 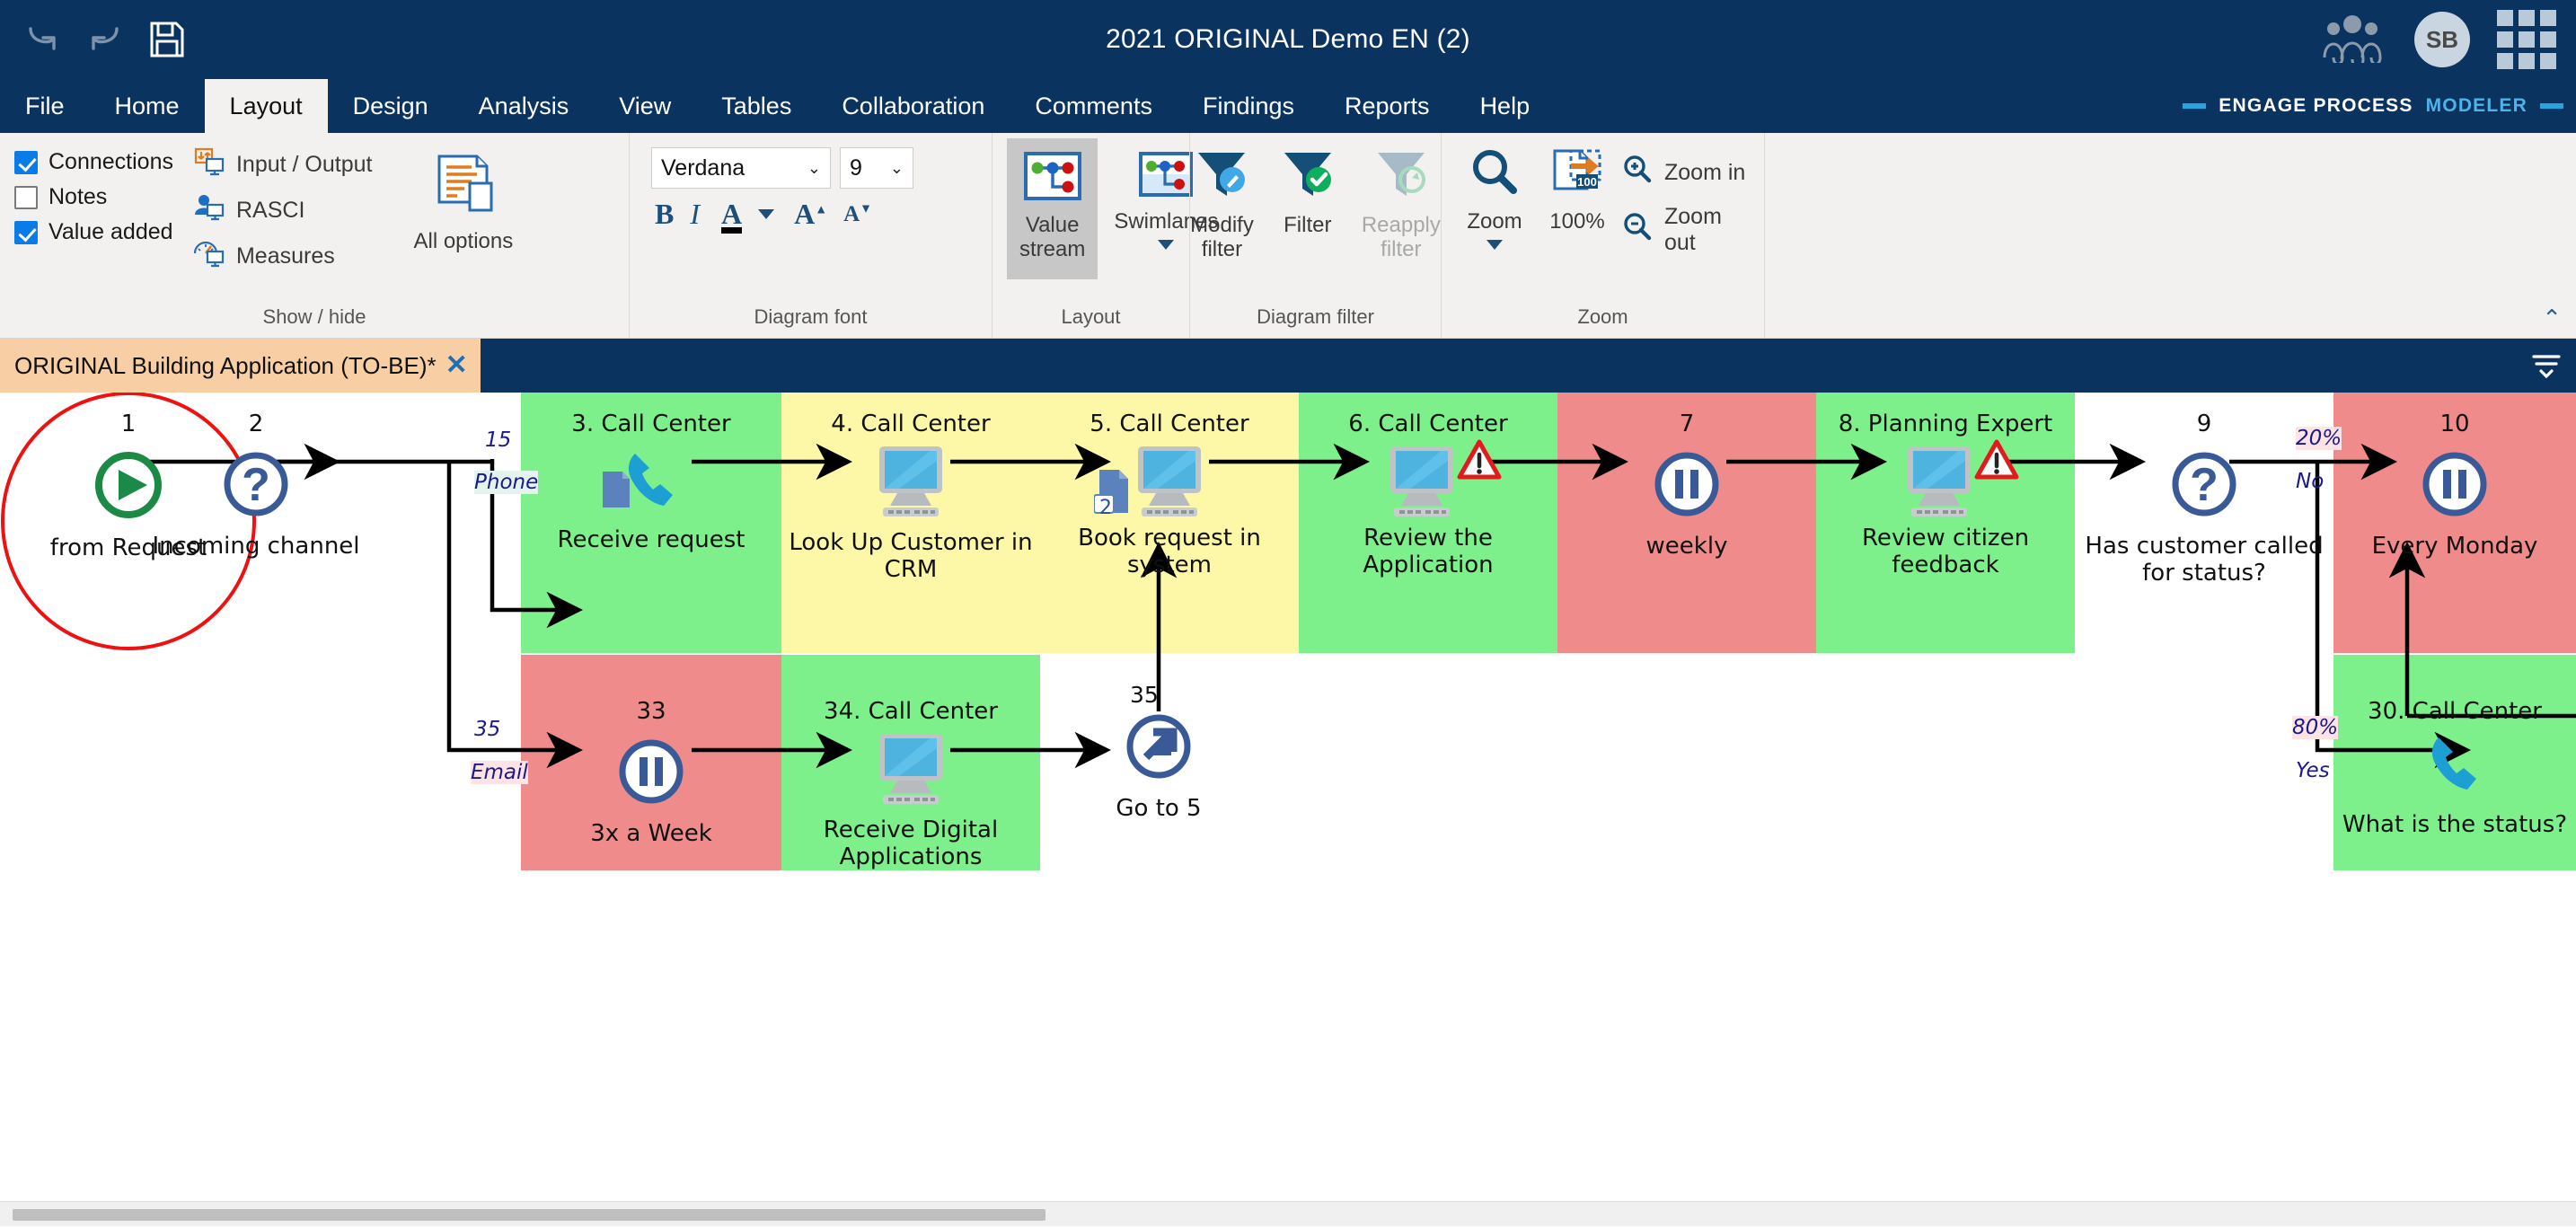 What do you see at coordinates (1577, 221) in the screenshot?
I see `button-zoom-100-label: 100%` at bounding box center [1577, 221].